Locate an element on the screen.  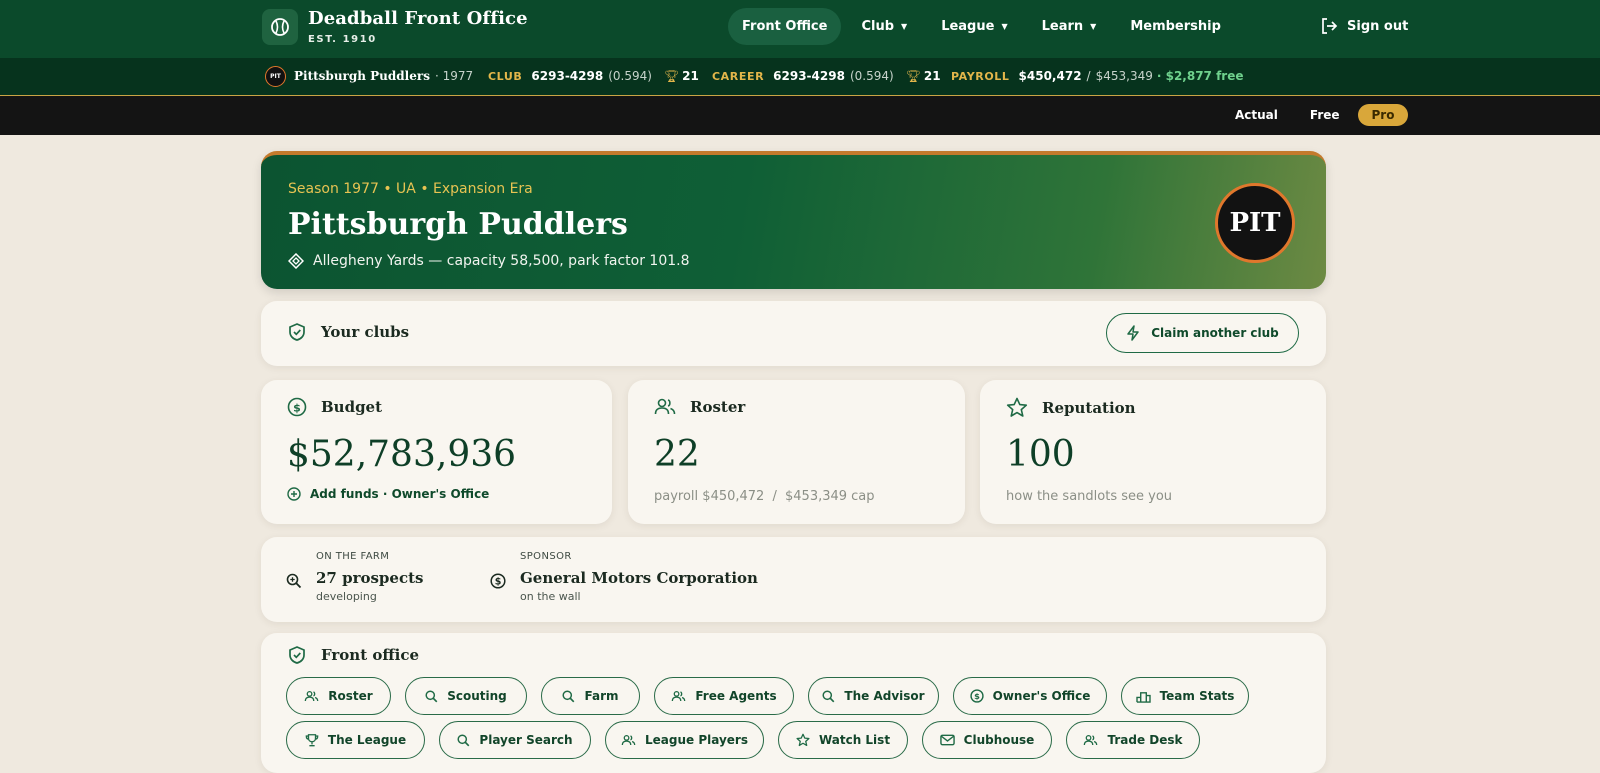
hero-season: Season 1977 • UA • Expansion Era is located at coordinates (410, 189).